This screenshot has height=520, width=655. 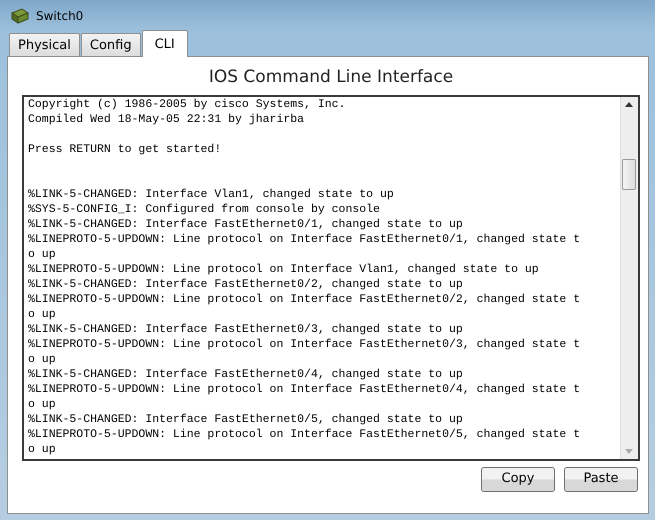 What do you see at coordinates (601, 479) in the screenshot?
I see `action-button: Paste` at bounding box center [601, 479].